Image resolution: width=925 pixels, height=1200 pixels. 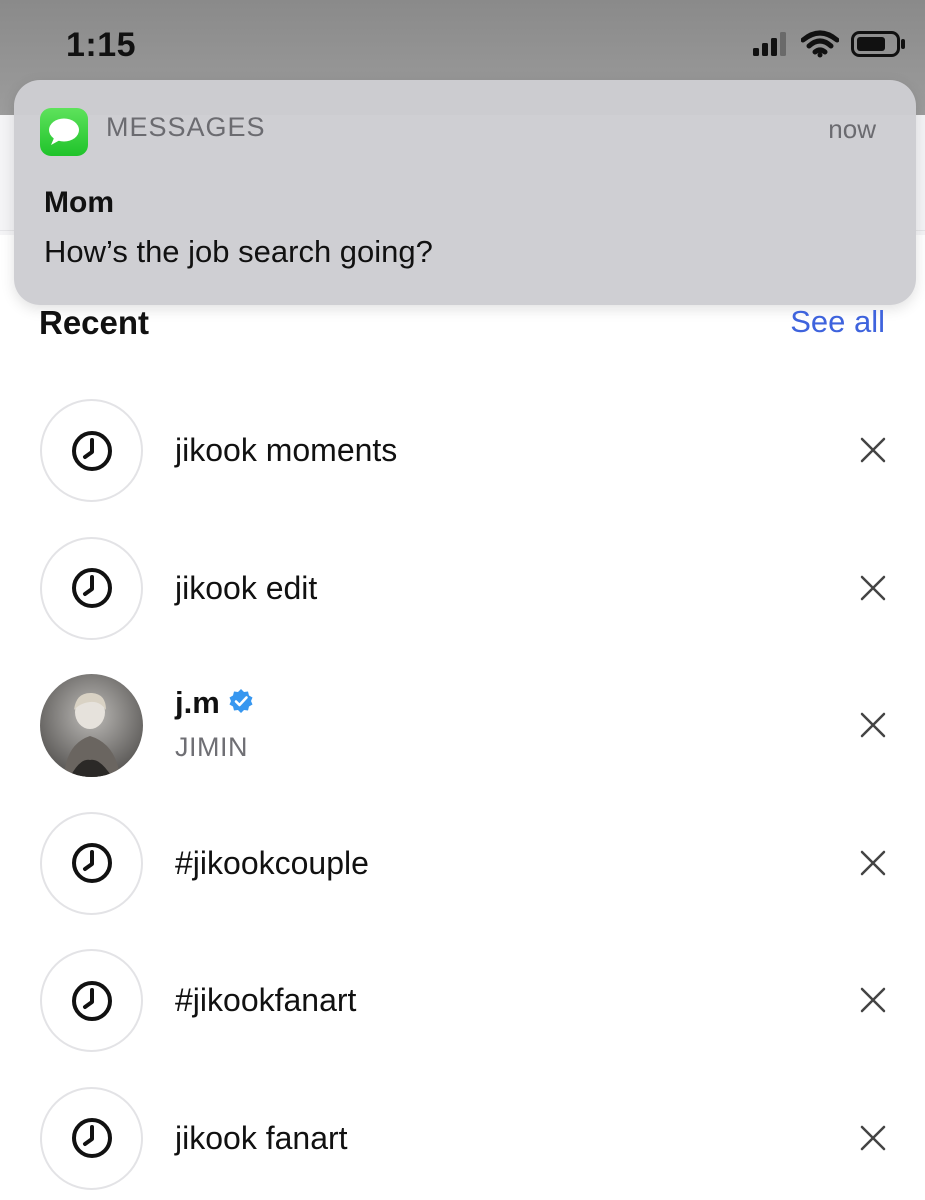 I want to click on recent-search-item: #jikookcouple, so click(x=462, y=862).